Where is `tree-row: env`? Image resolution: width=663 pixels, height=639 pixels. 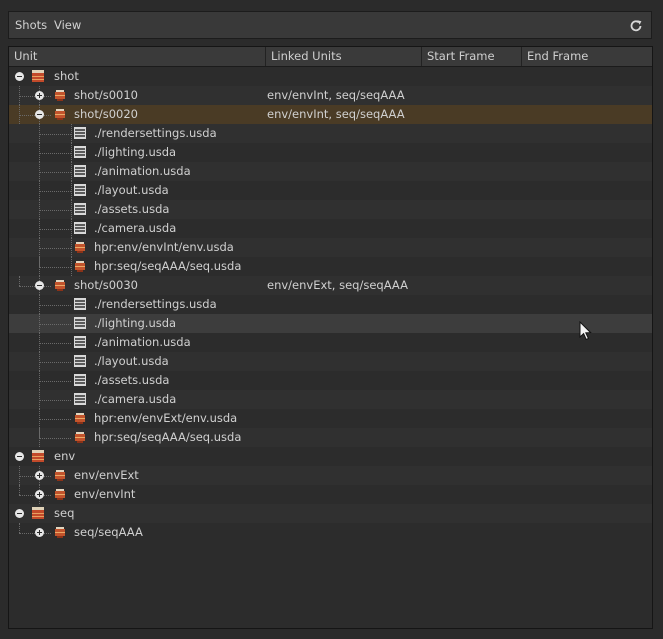
tree-row: env is located at coordinates (330, 456).